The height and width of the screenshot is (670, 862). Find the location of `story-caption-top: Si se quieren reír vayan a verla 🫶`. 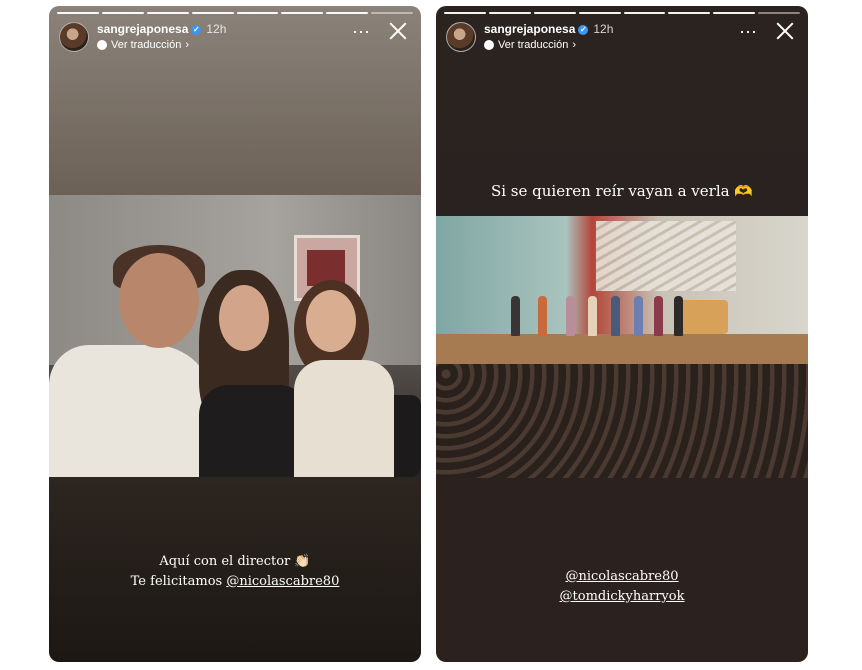

story-caption-top: Si se quieren reír vayan a verla 🫶 is located at coordinates (622, 191).